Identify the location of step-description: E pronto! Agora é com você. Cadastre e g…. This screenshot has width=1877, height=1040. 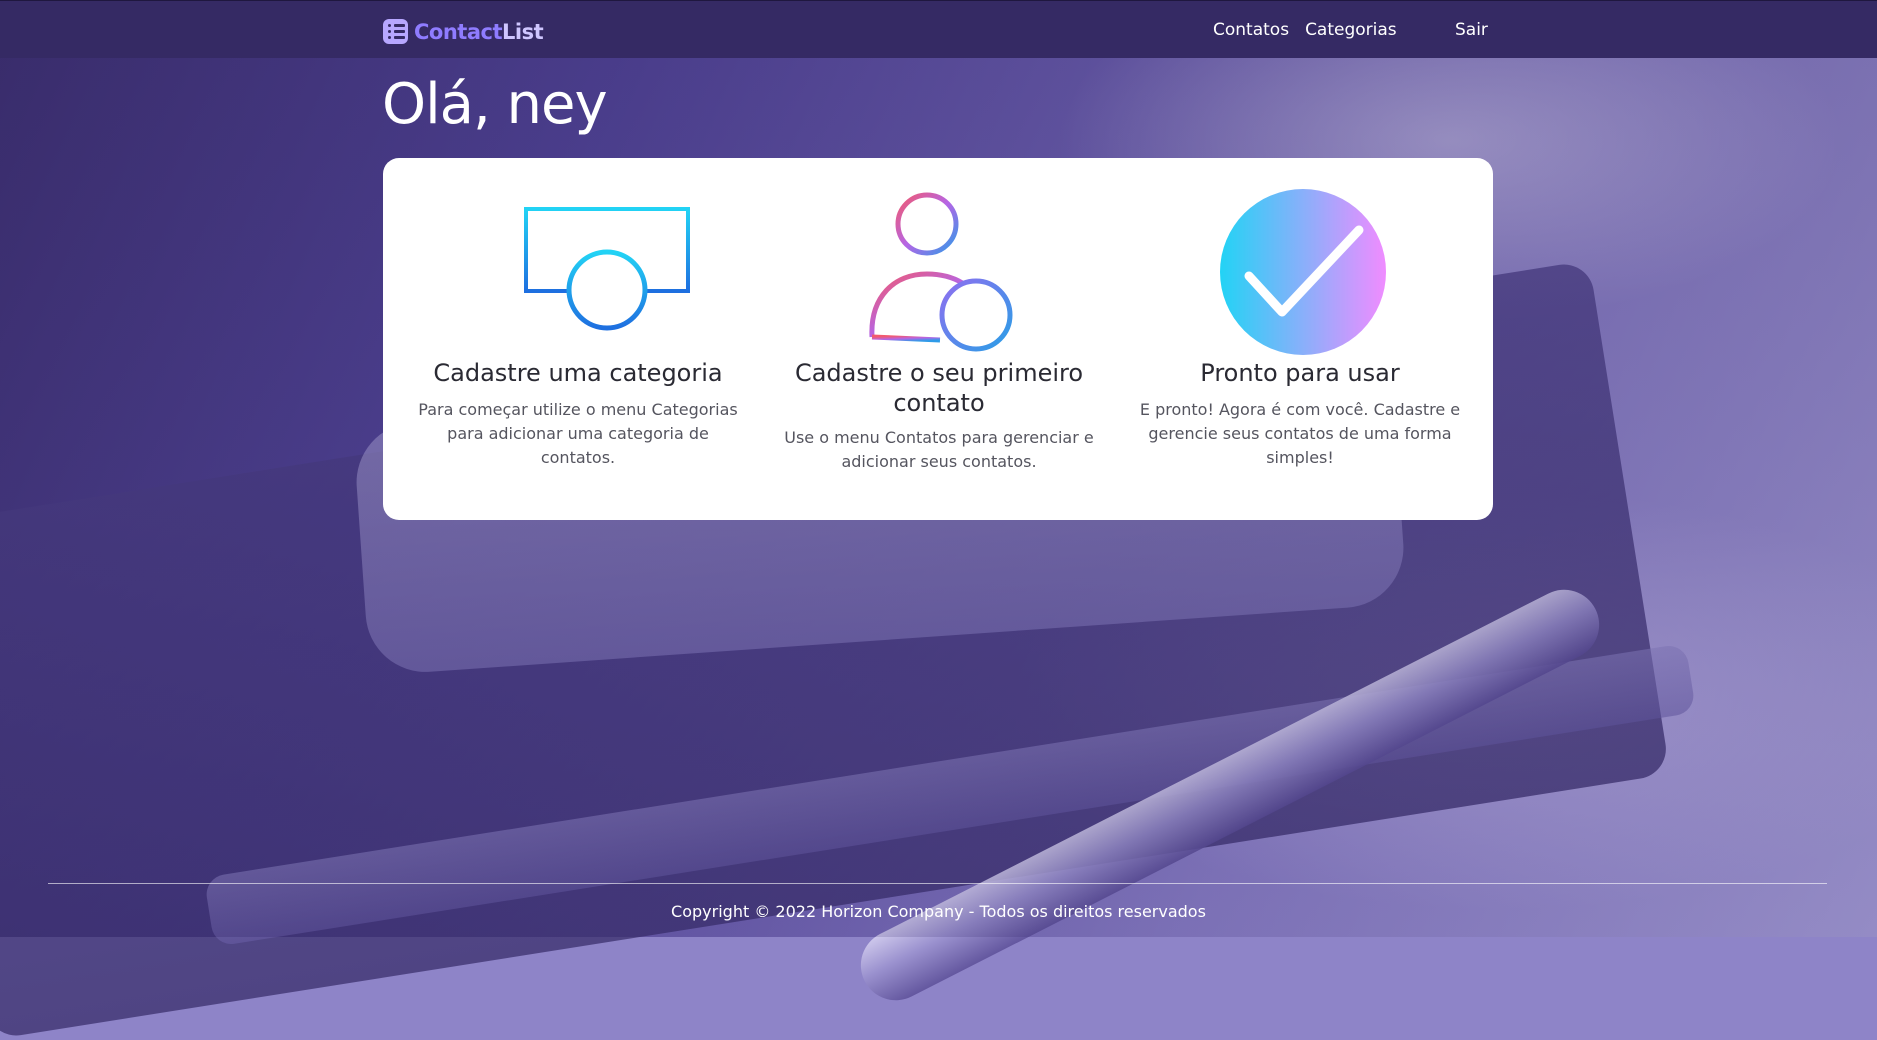
(1300, 433).